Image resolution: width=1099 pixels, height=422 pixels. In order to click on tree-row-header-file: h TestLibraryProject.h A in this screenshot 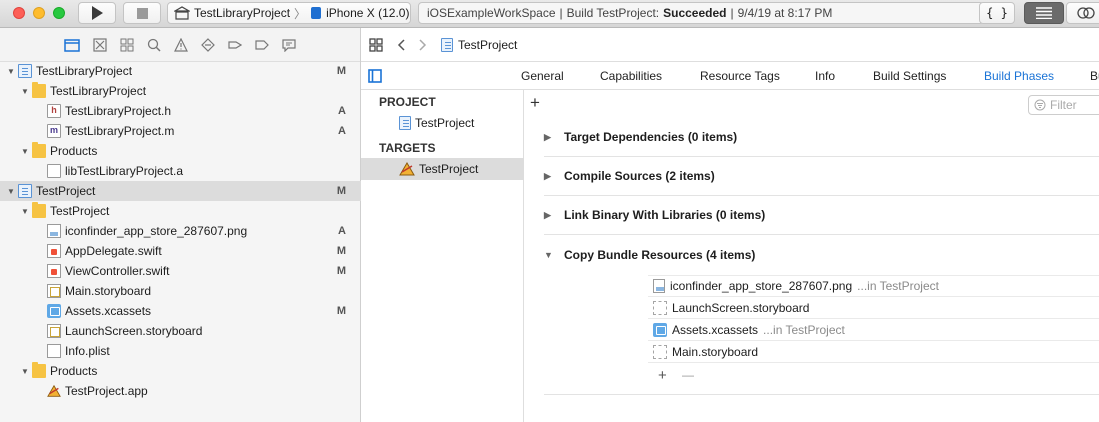, I will do `click(180, 111)`.